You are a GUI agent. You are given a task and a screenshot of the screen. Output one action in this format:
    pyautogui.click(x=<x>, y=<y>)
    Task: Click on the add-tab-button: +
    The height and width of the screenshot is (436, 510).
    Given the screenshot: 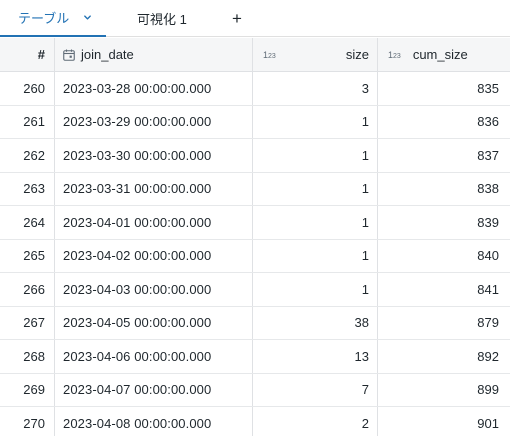 What is the action you would take?
    pyautogui.click(x=237, y=18)
    